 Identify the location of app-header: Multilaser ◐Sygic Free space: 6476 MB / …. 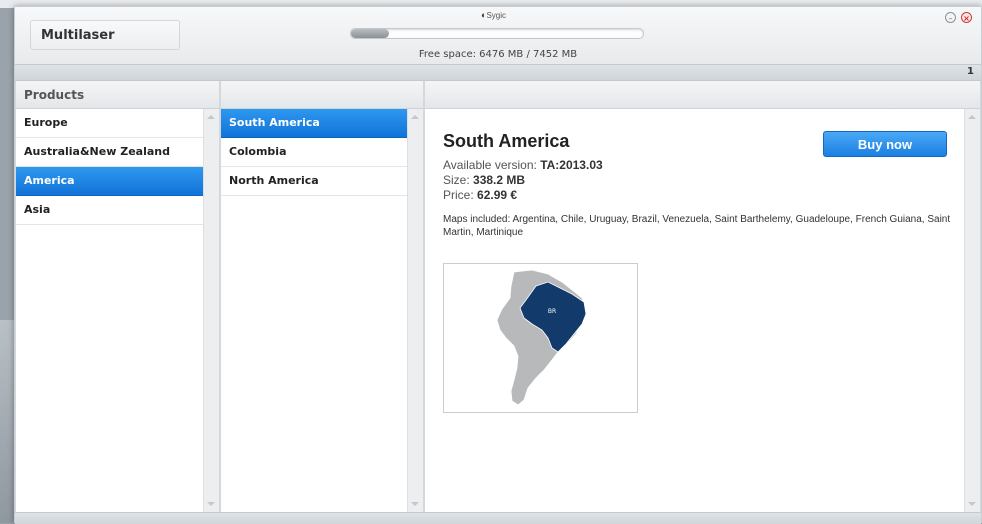
(498, 35).